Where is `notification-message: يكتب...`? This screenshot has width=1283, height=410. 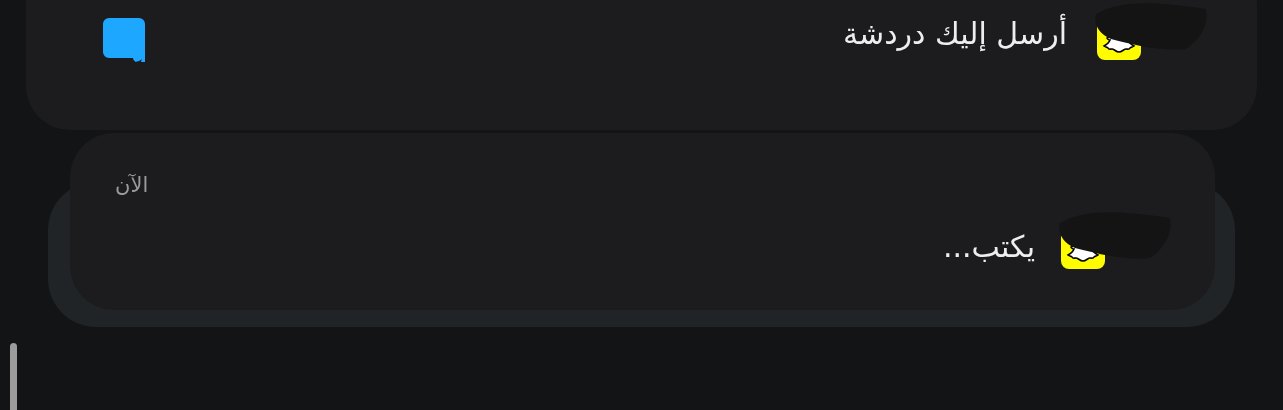 notification-message: يكتب... is located at coordinates (988, 247).